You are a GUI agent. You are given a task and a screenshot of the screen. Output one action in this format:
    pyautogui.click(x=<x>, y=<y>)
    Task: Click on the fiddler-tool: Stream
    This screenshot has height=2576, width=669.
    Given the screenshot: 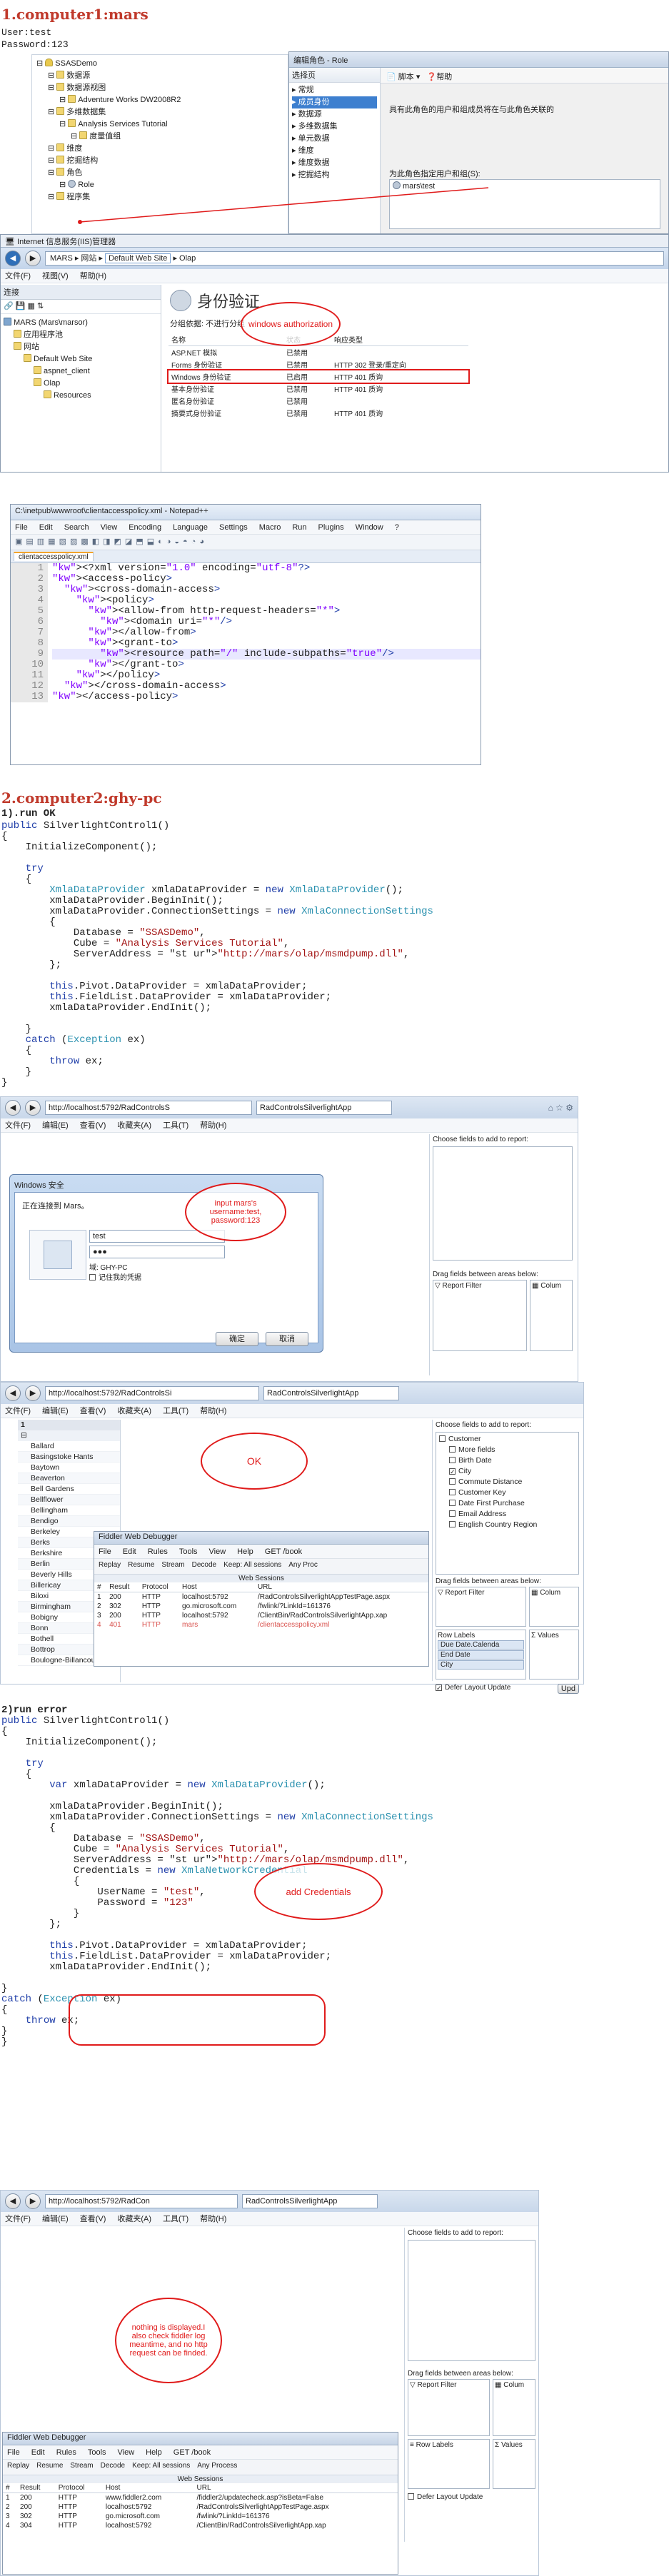 What is the action you would take?
    pyautogui.click(x=172, y=1565)
    